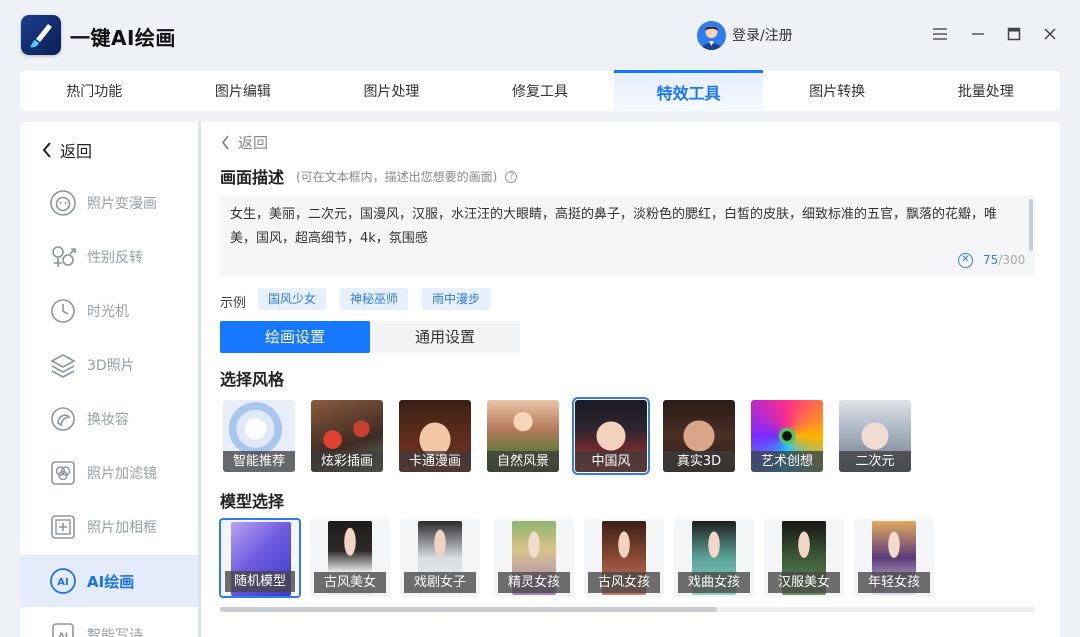 The width and height of the screenshot is (1080, 637). Describe the element at coordinates (611, 461) in the screenshot. I see `style-label: 中国风` at that location.